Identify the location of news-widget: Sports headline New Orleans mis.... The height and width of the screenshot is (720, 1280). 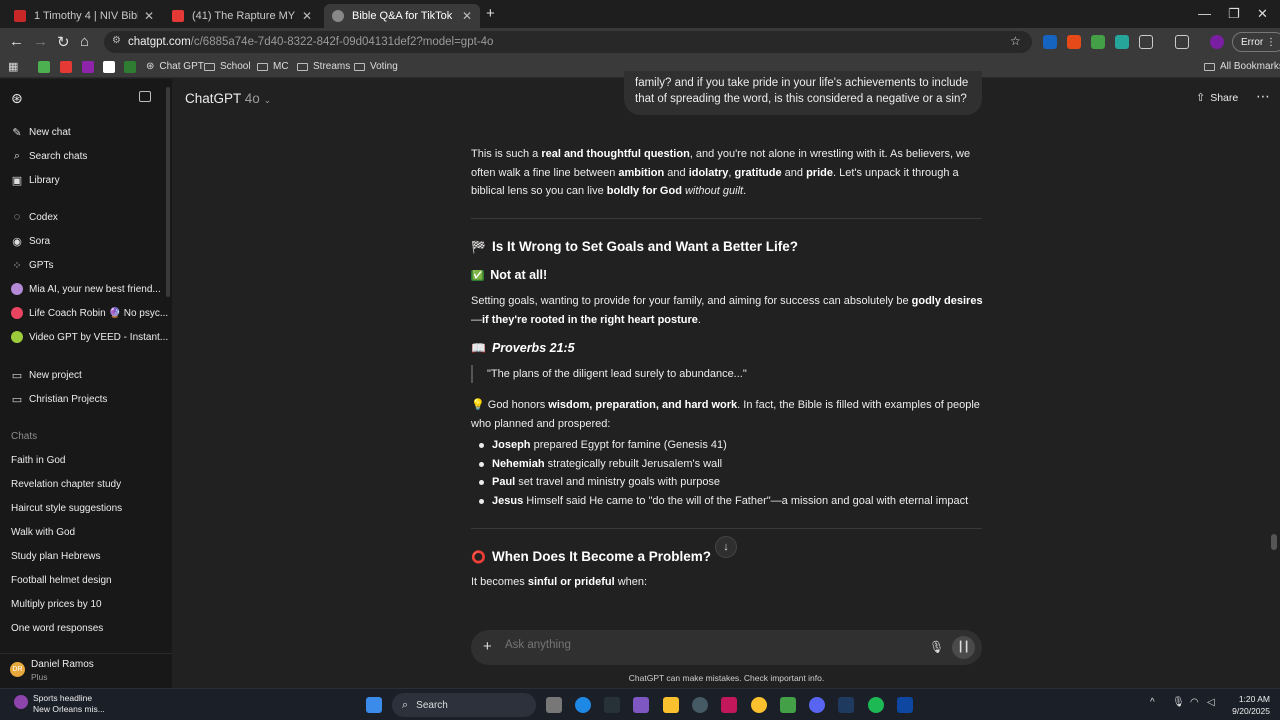
(69, 704).